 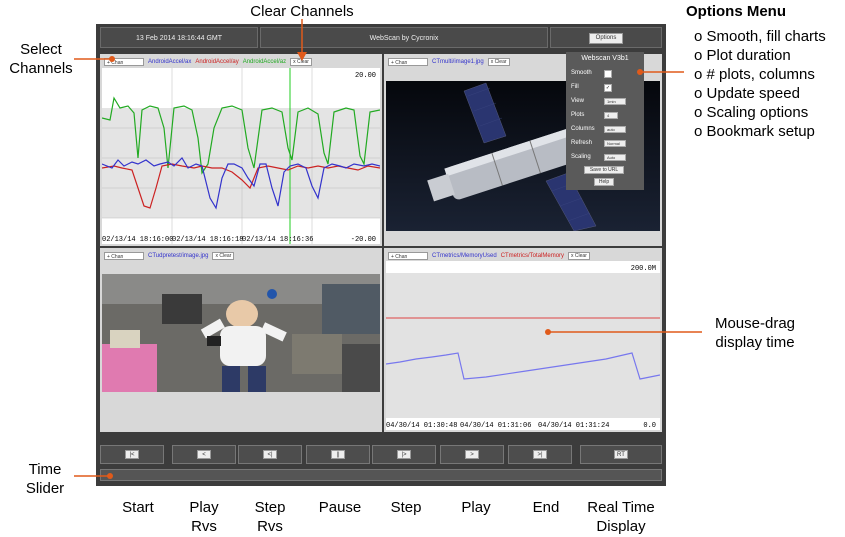 What do you see at coordinates (406, 507) in the screenshot?
I see `step-annotation: Step` at bounding box center [406, 507].